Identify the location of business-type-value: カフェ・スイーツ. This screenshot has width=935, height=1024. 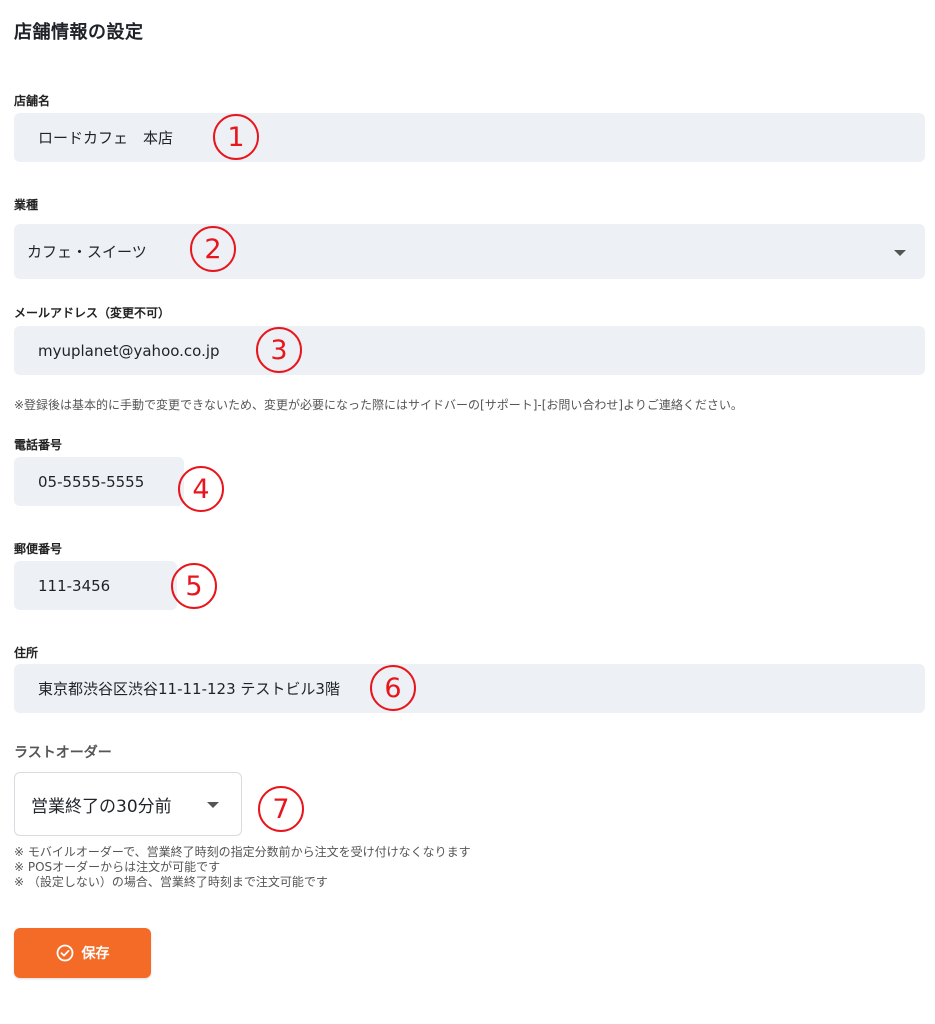
(87, 252).